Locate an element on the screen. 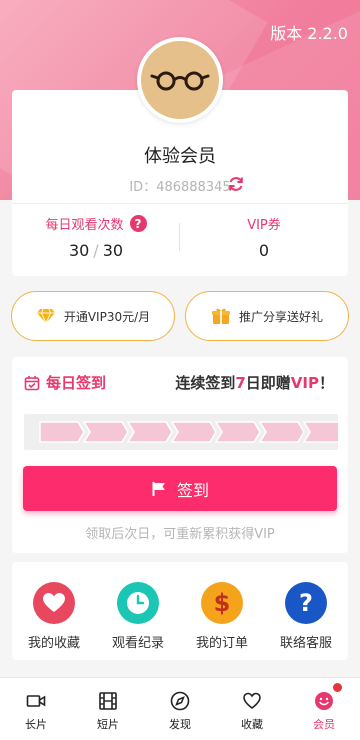 The width and height of the screenshot is (360, 740). calendar-check-icon is located at coordinates (32, 382).